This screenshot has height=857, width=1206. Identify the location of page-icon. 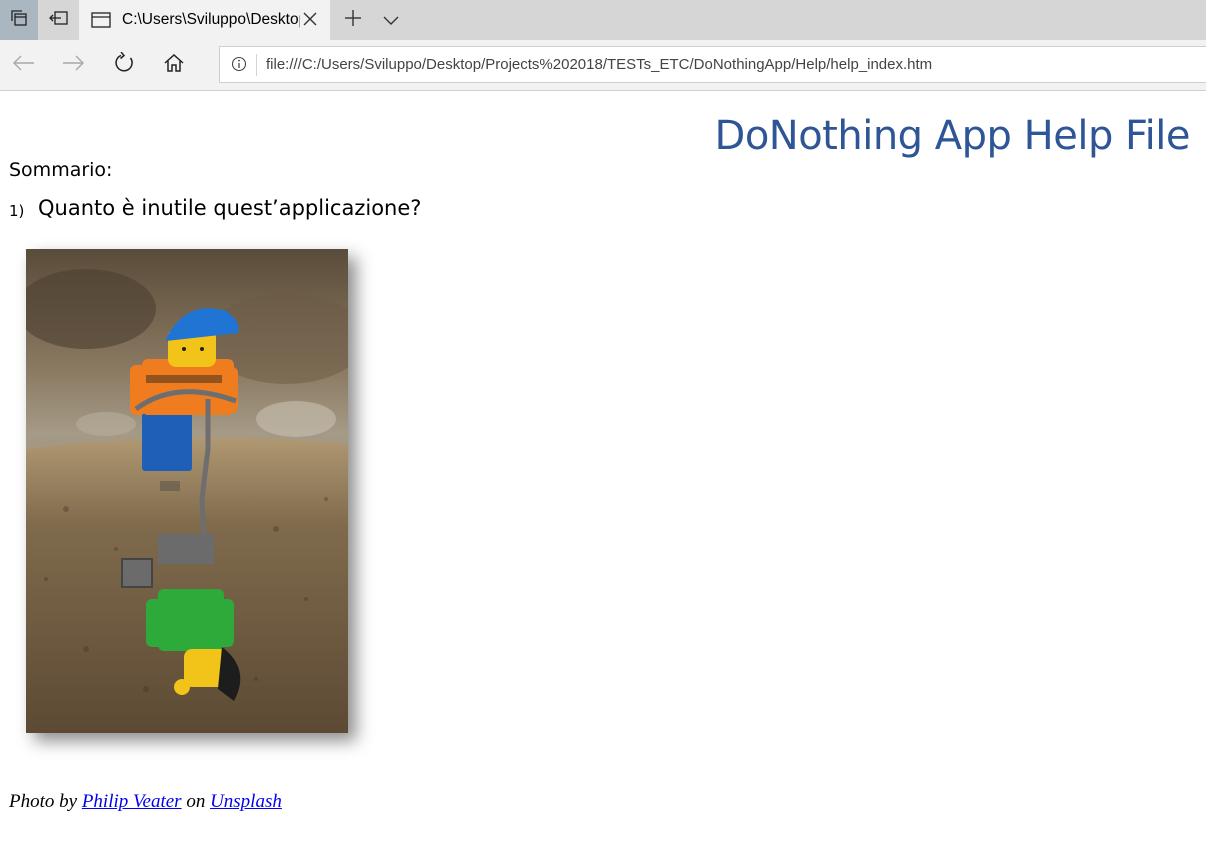
(101, 20).